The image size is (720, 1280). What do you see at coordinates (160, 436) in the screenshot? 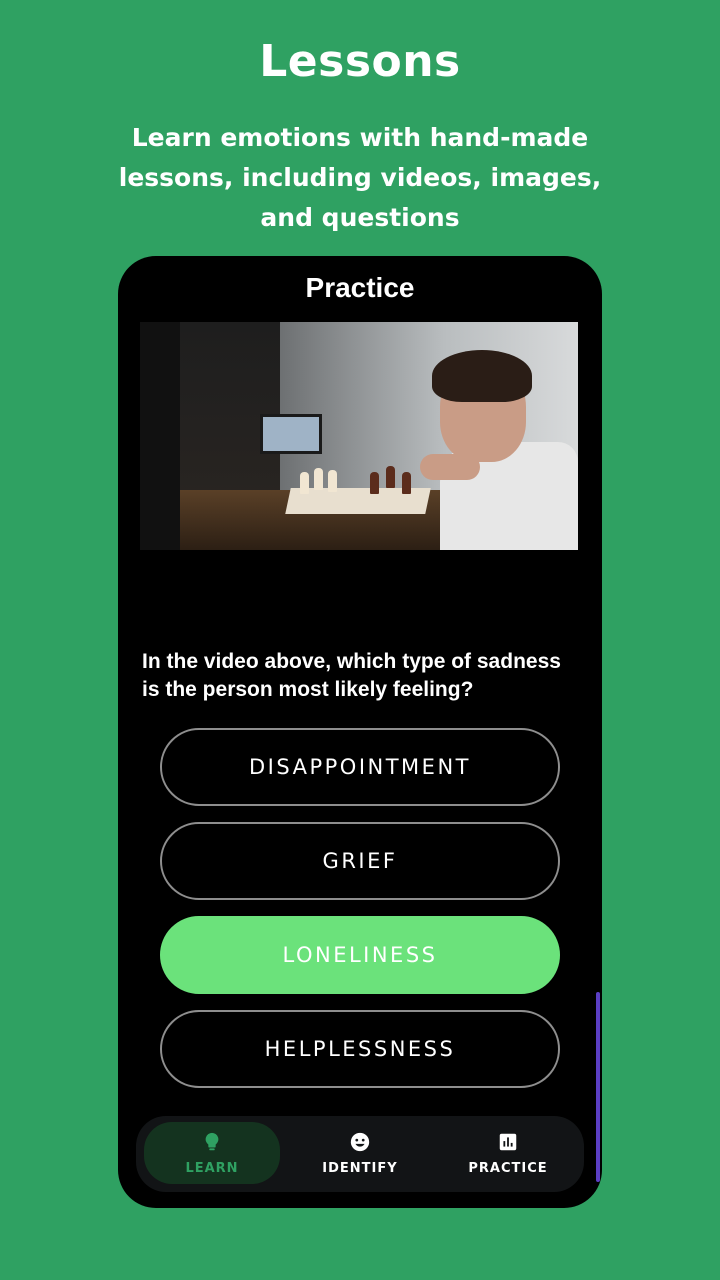
I see `video-letterbox` at bounding box center [160, 436].